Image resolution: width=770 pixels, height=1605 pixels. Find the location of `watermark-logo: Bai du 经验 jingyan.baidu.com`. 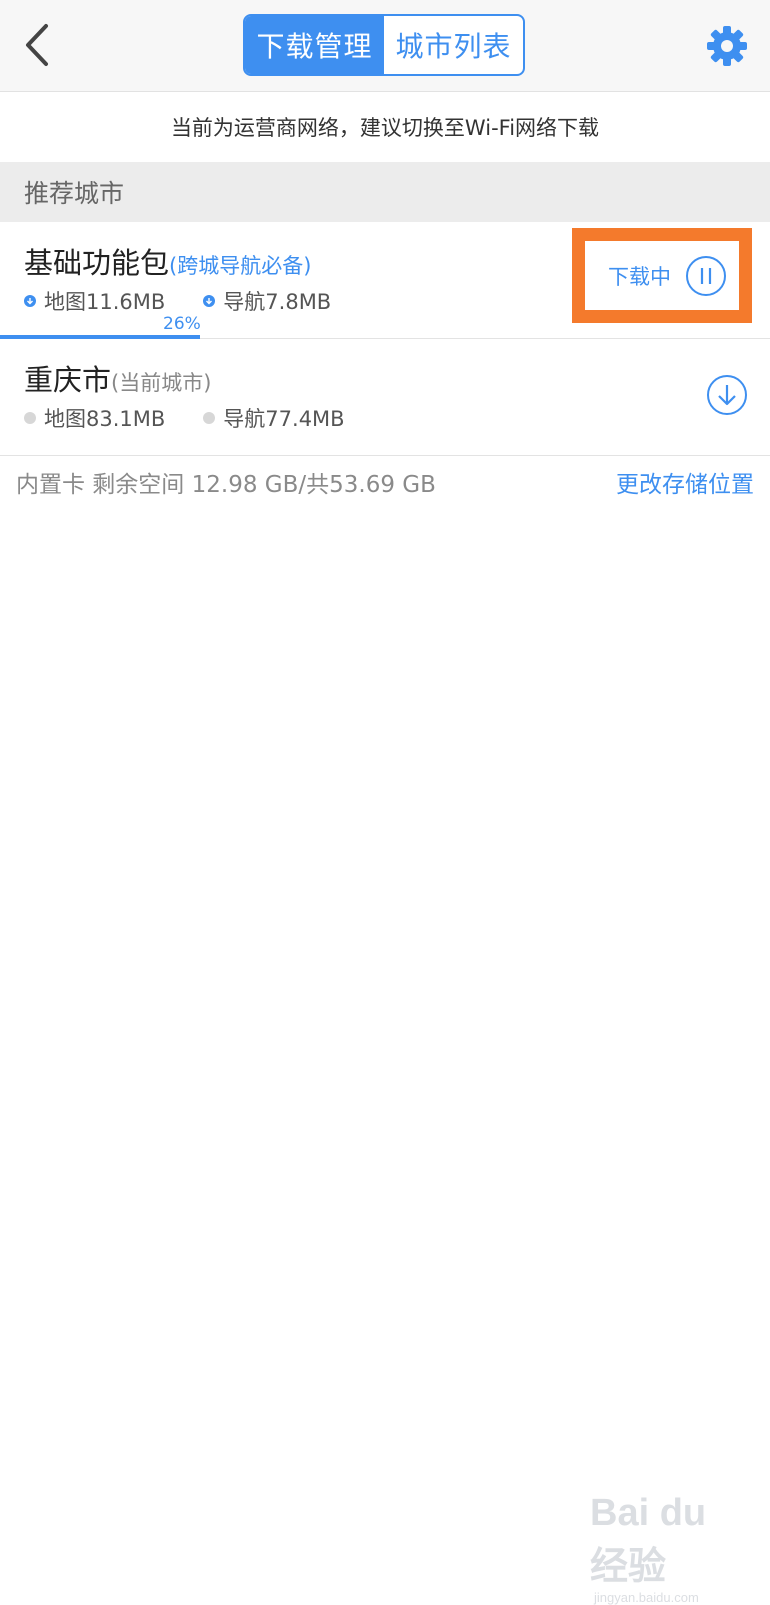

watermark-logo: Bai du 经验 jingyan.baidu.com is located at coordinates (670, 1548).